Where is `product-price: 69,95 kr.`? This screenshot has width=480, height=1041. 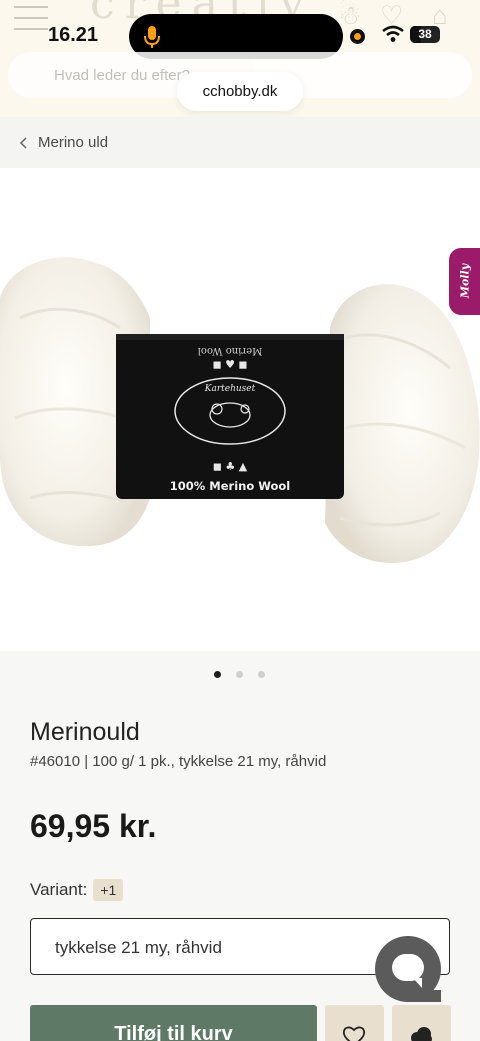
product-price: 69,95 kr. is located at coordinates (93, 826).